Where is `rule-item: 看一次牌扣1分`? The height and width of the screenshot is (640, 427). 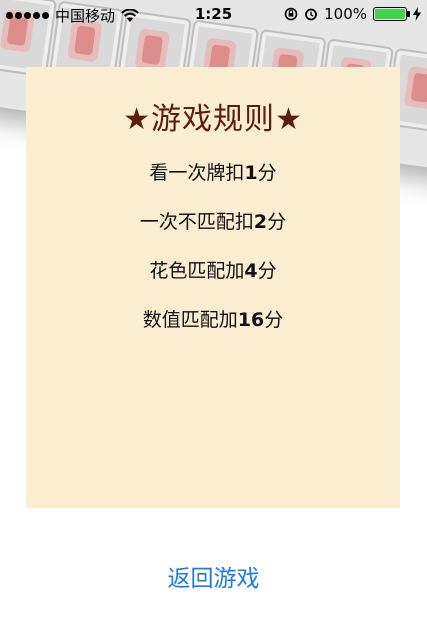
rule-item: 看一次牌扣1分 is located at coordinates (213, 171).